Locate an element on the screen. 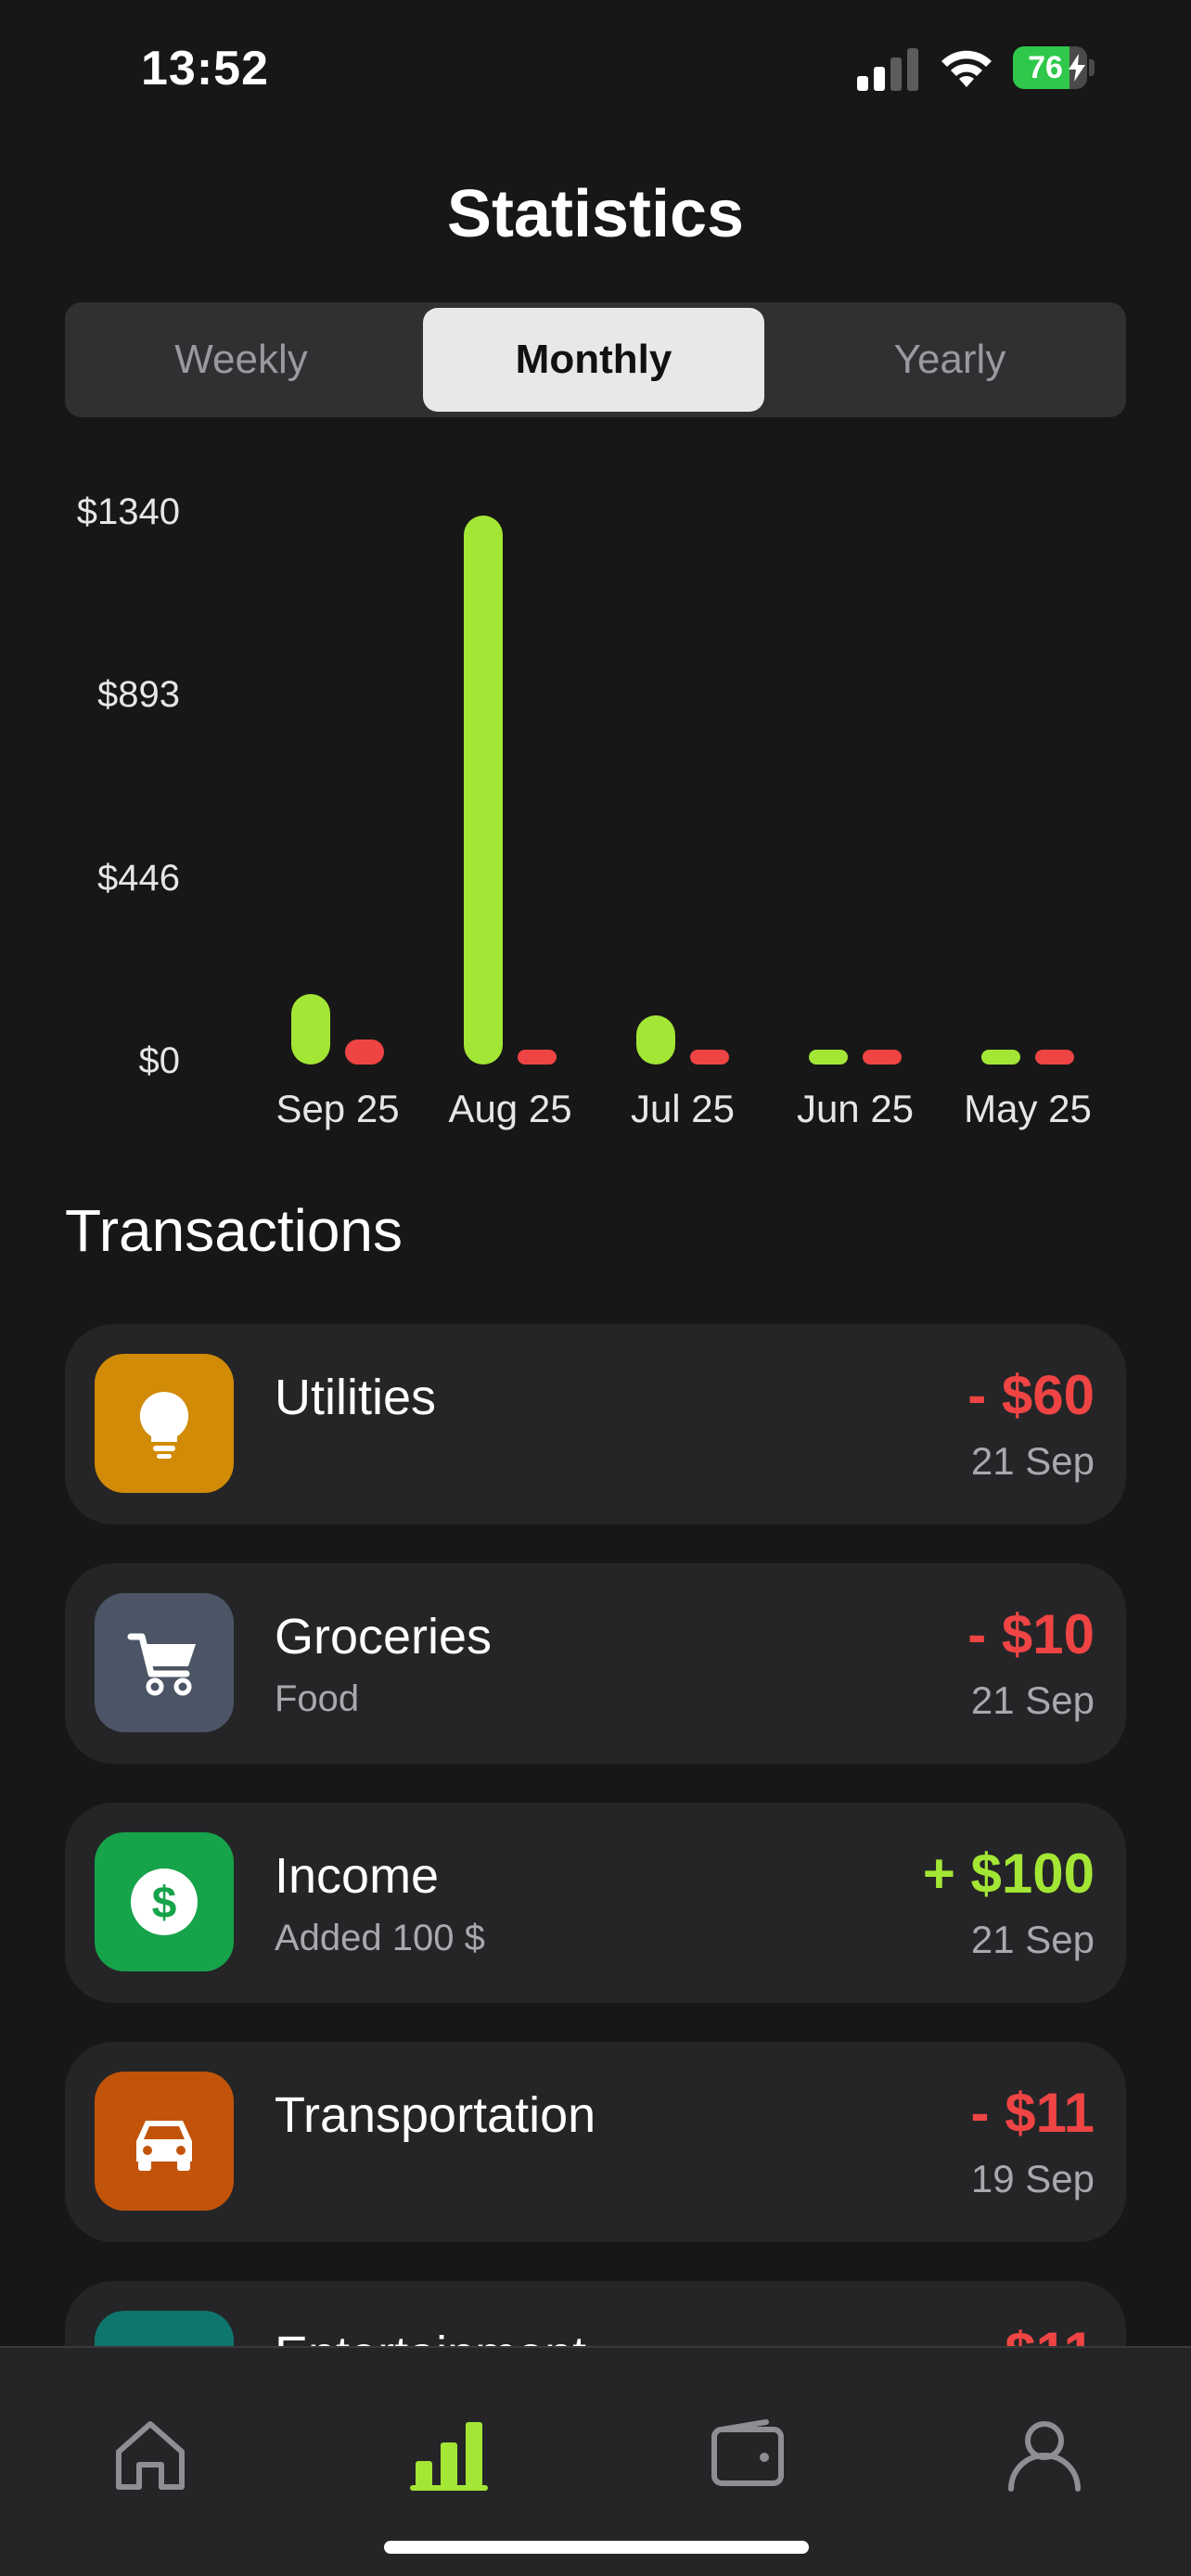  transaction-item: Utilities - $60 21 Sep is located at coordinates (595, 1424).